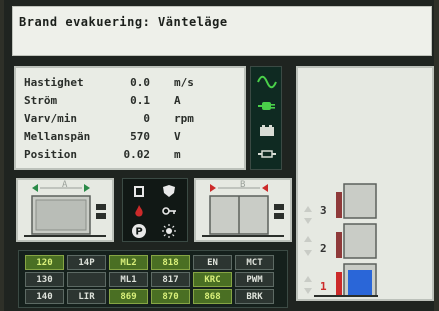  Describe the element at coordinates (212, 262) in the screenshot. I see `io-cell: EN` at that location.